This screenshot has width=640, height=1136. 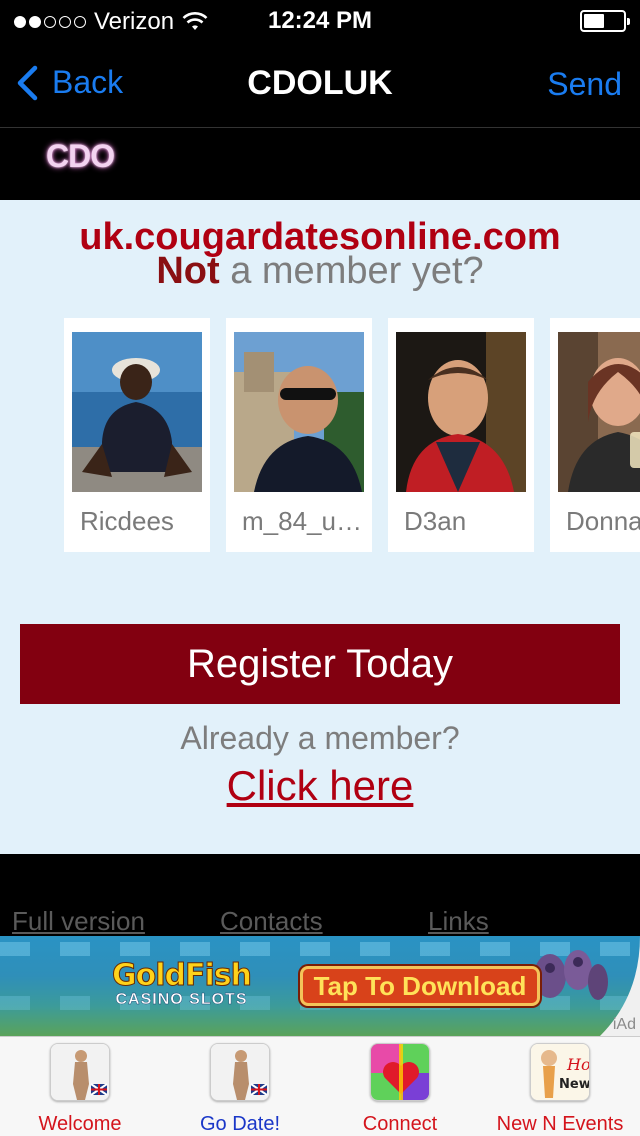 What do you see at coordinates (624, 1024) in the screenshot?
I see `iad-badge: iAd` at bounding box center [624, 1024].